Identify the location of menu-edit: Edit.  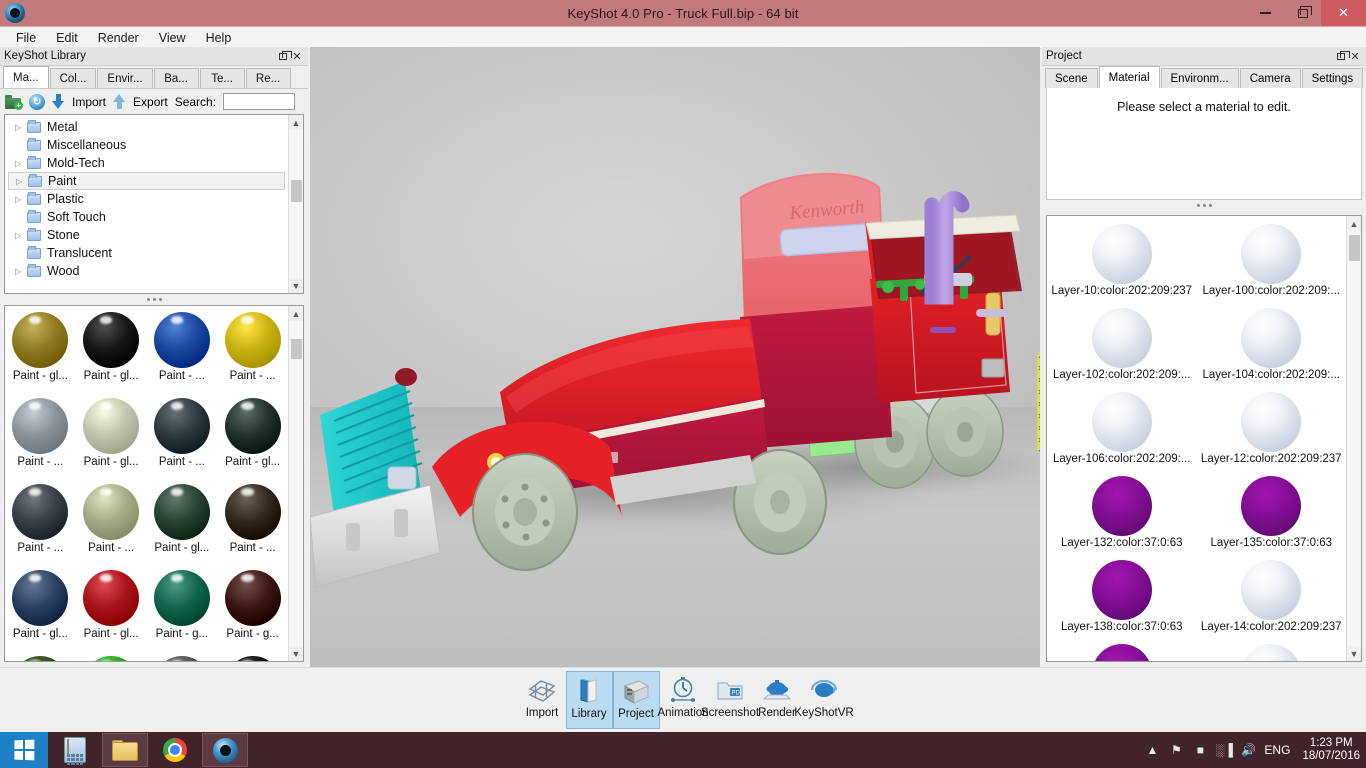
(67, 38).